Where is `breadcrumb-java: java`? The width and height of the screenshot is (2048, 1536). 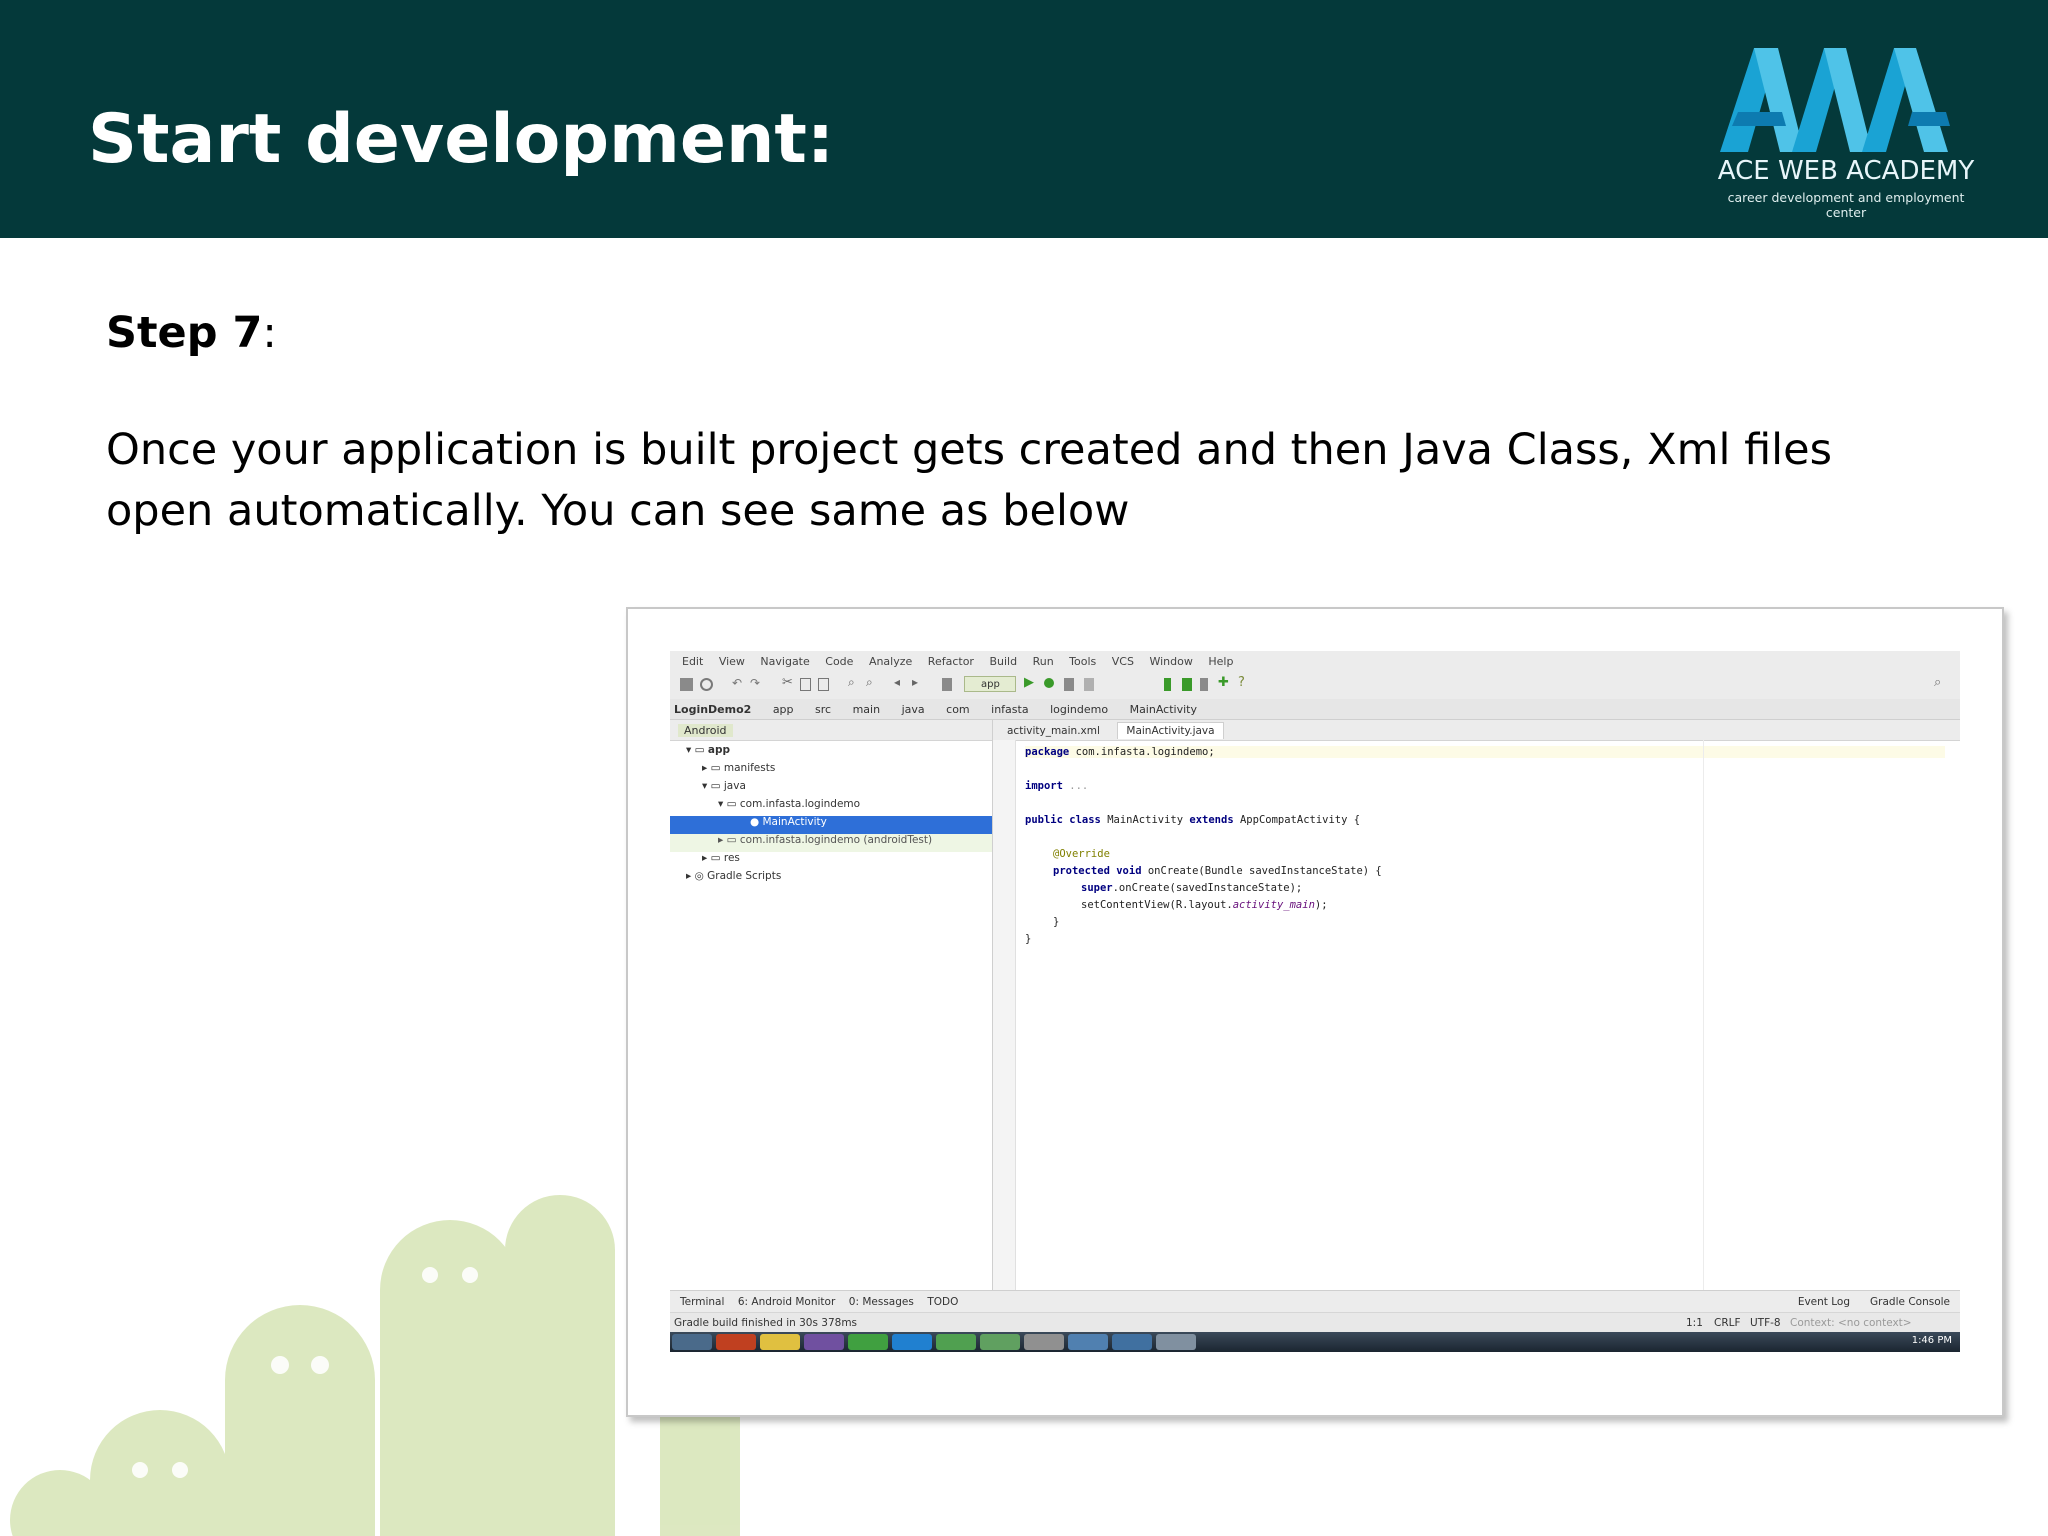
breadcrumb-java: java is located at coordinates (913, 709).